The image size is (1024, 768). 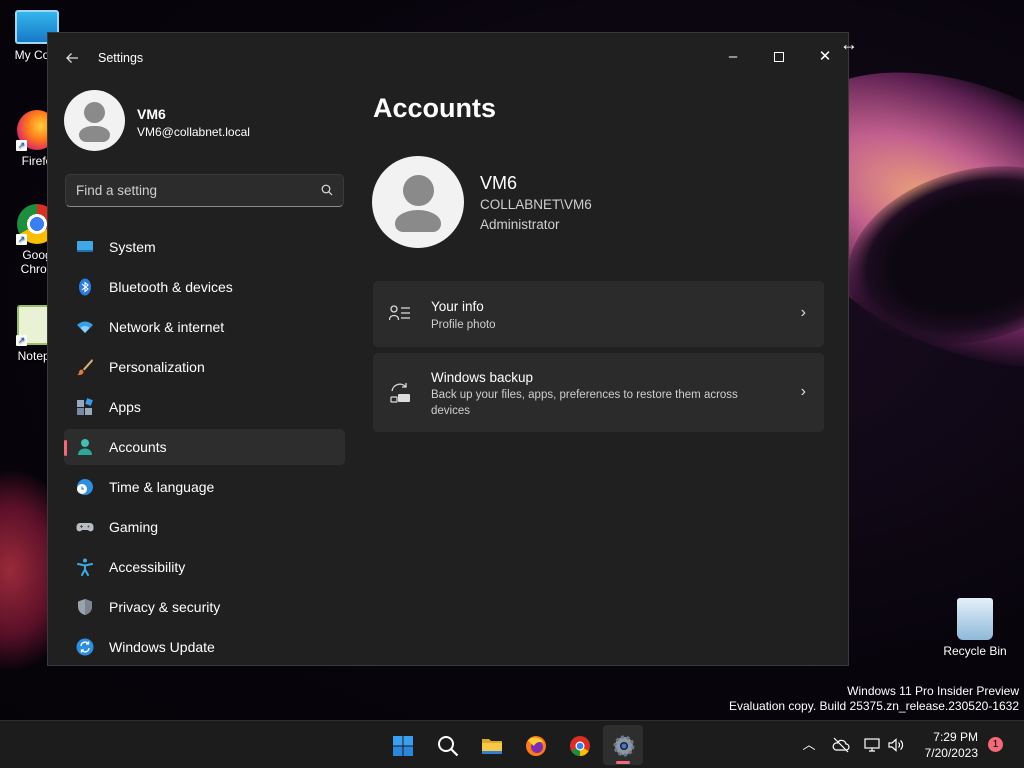 I want to click on account-name: VM6, so click(x=499, y=183).